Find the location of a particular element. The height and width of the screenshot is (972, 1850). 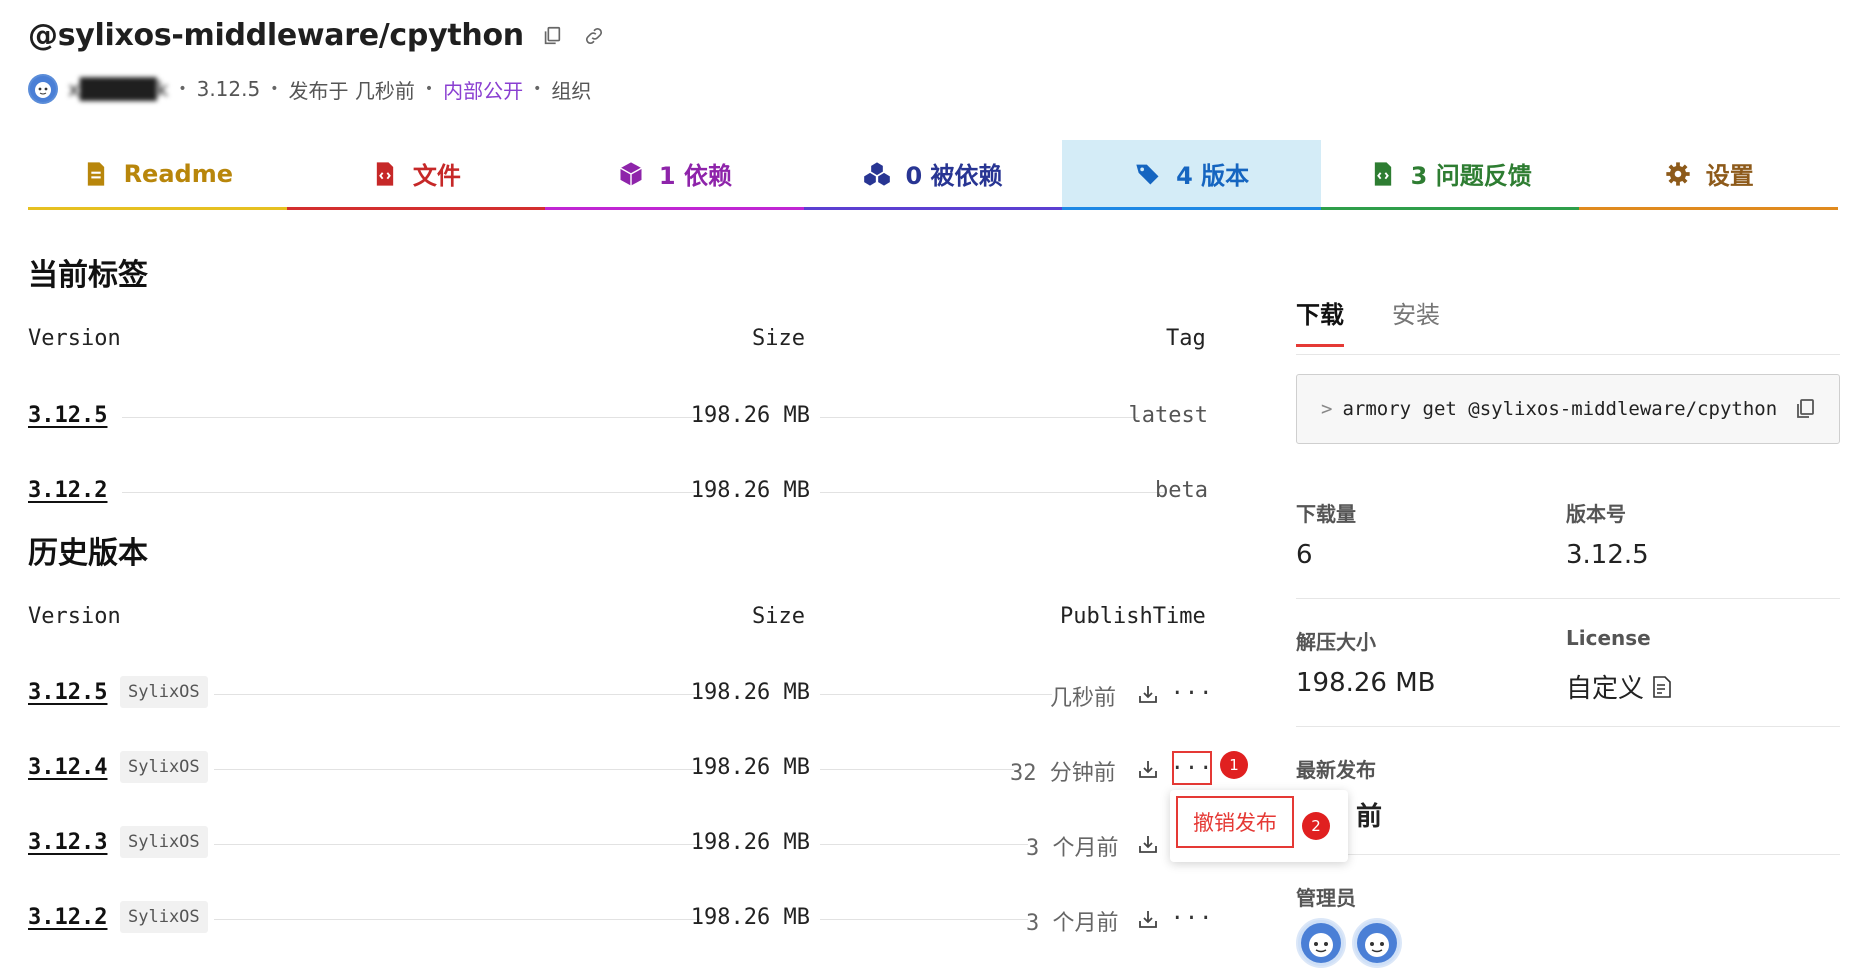

step-marker-2: 2 is located at coordinates (1316, 826).